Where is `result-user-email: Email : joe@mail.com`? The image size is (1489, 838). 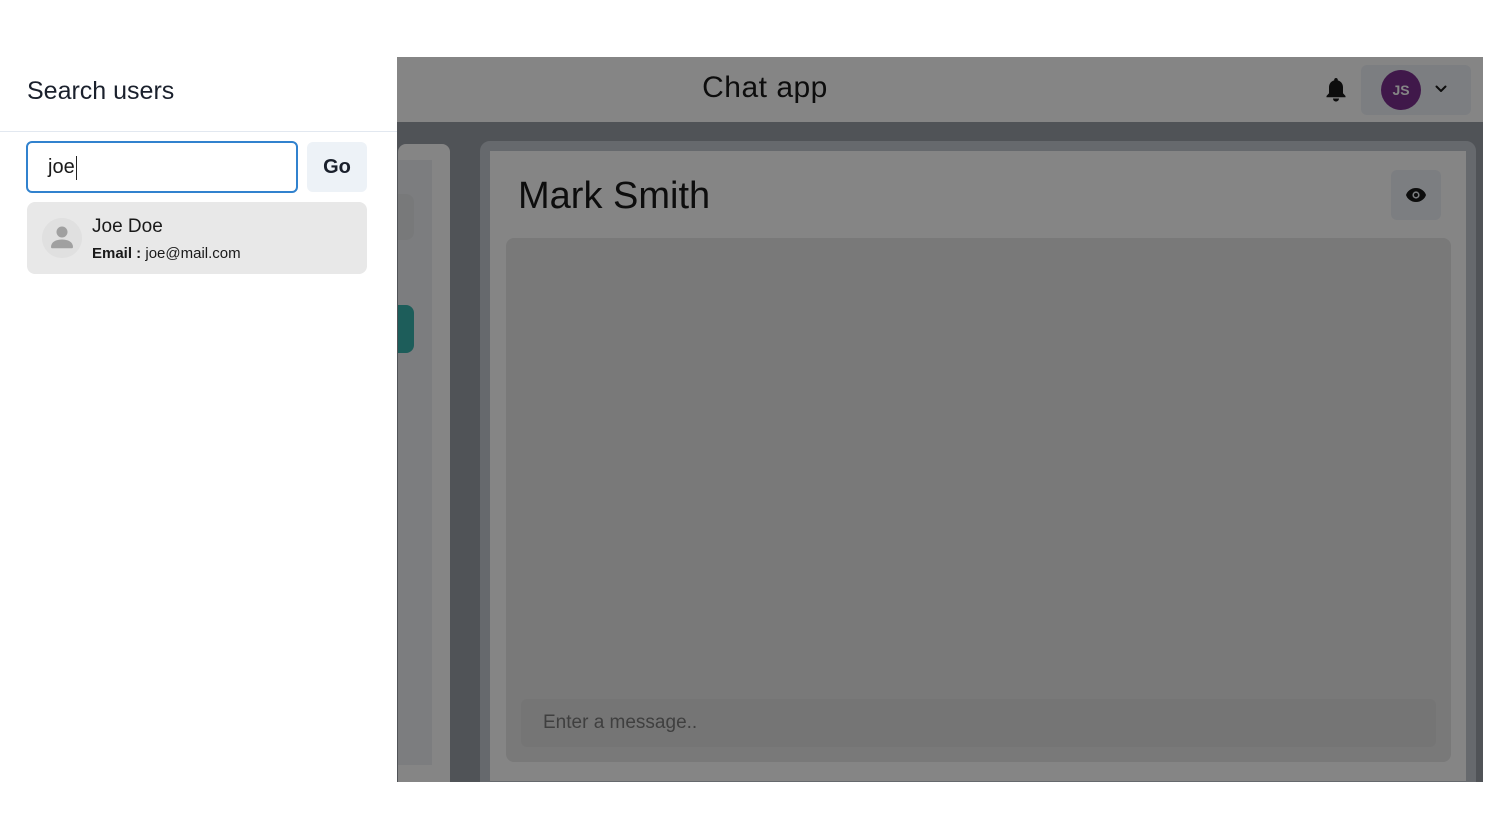 result-user-email: Email : joe@mail.com is located at coordinates (166, 253).